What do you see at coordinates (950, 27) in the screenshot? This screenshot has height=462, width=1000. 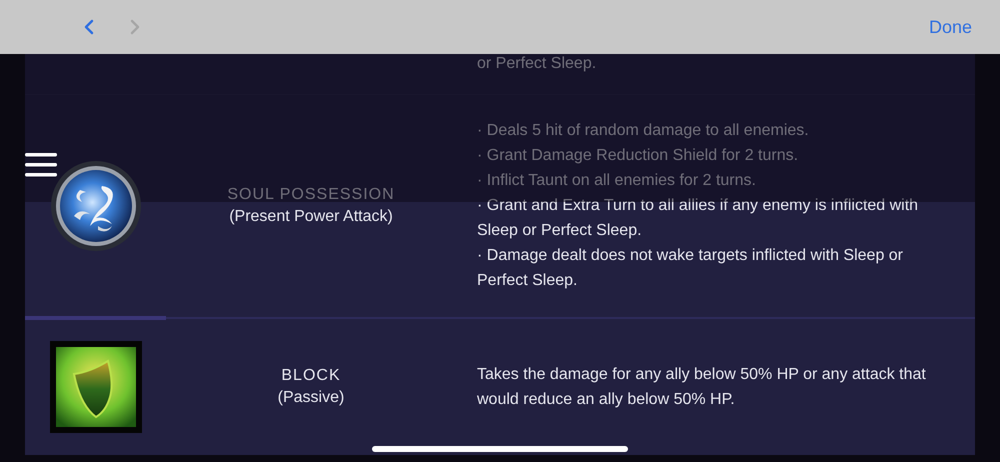 I see `done-button: Done` at bounding box center [950, 27].